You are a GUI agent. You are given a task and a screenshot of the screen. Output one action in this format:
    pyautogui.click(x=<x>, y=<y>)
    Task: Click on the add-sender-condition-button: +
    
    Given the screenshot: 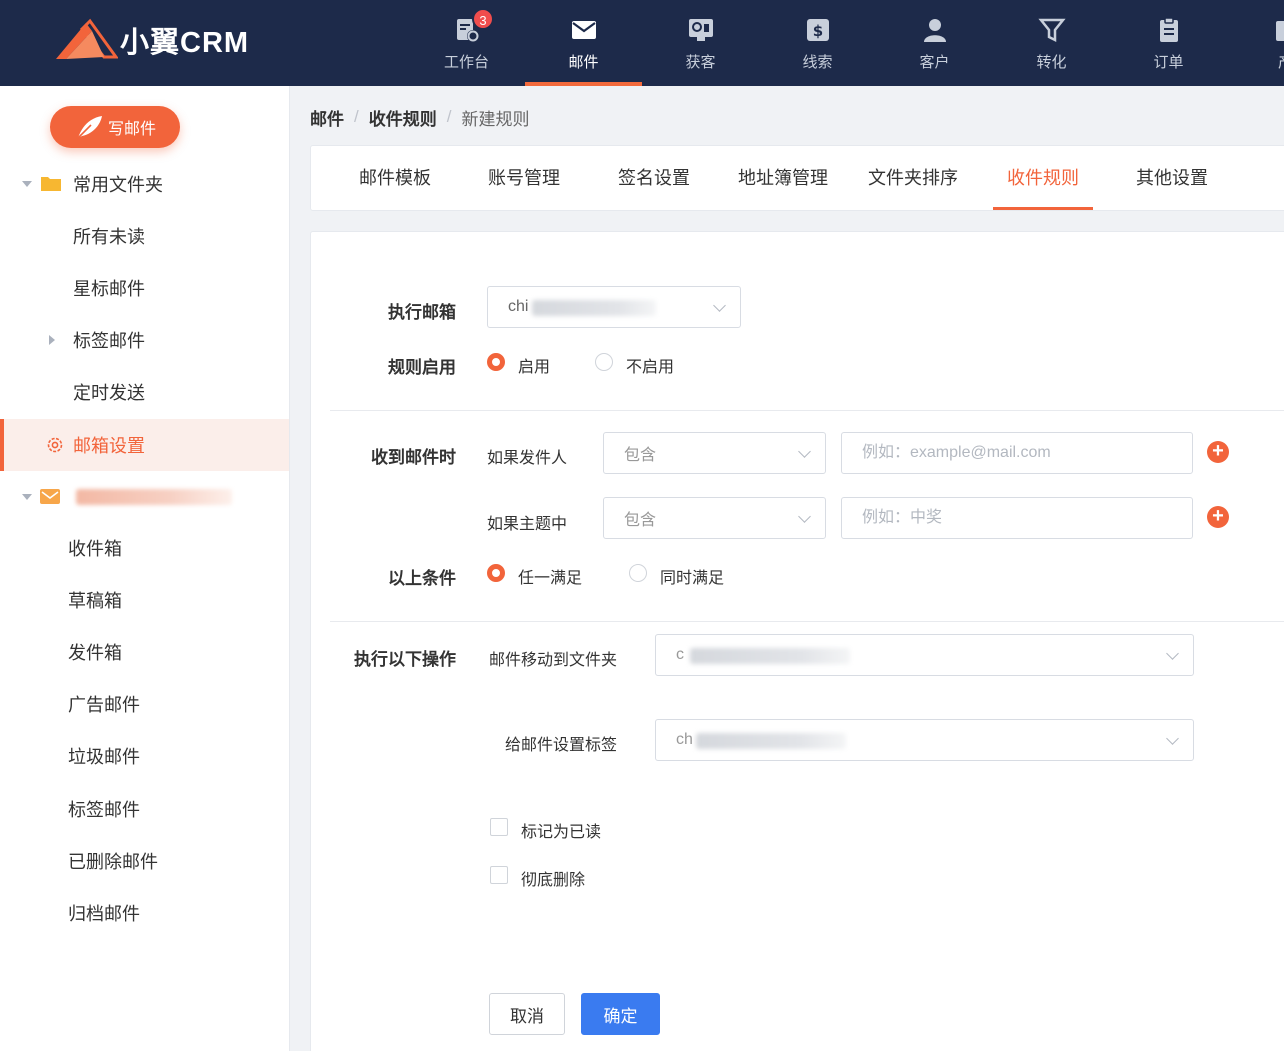 What is the action you would take?
    pyautogui.click(x=1218, y=452)
    